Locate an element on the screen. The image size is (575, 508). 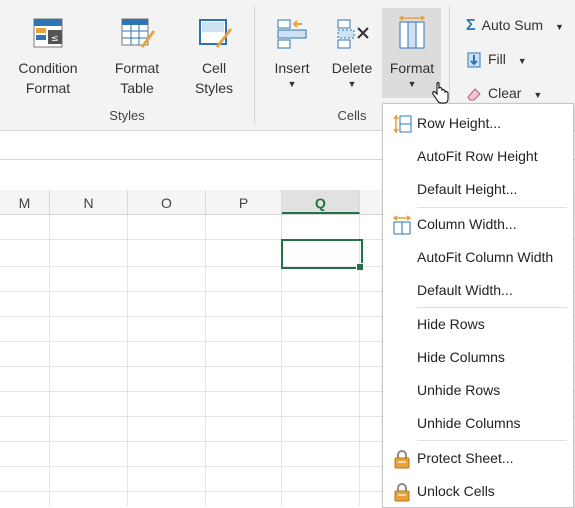
conditional-format-label-1: Condition is located at coordinates (48, 68).